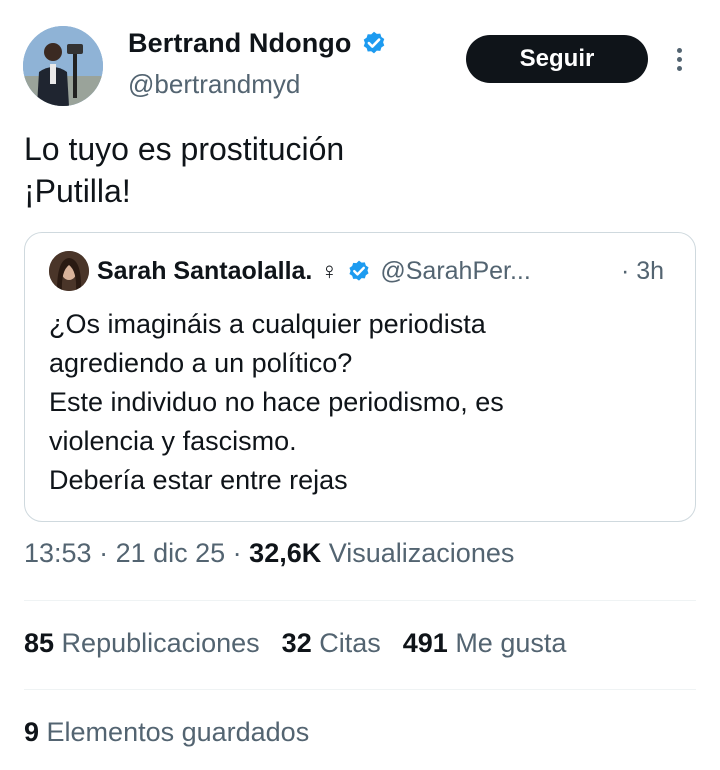  I want to click on more-vertical-icon, so click(680, 59).